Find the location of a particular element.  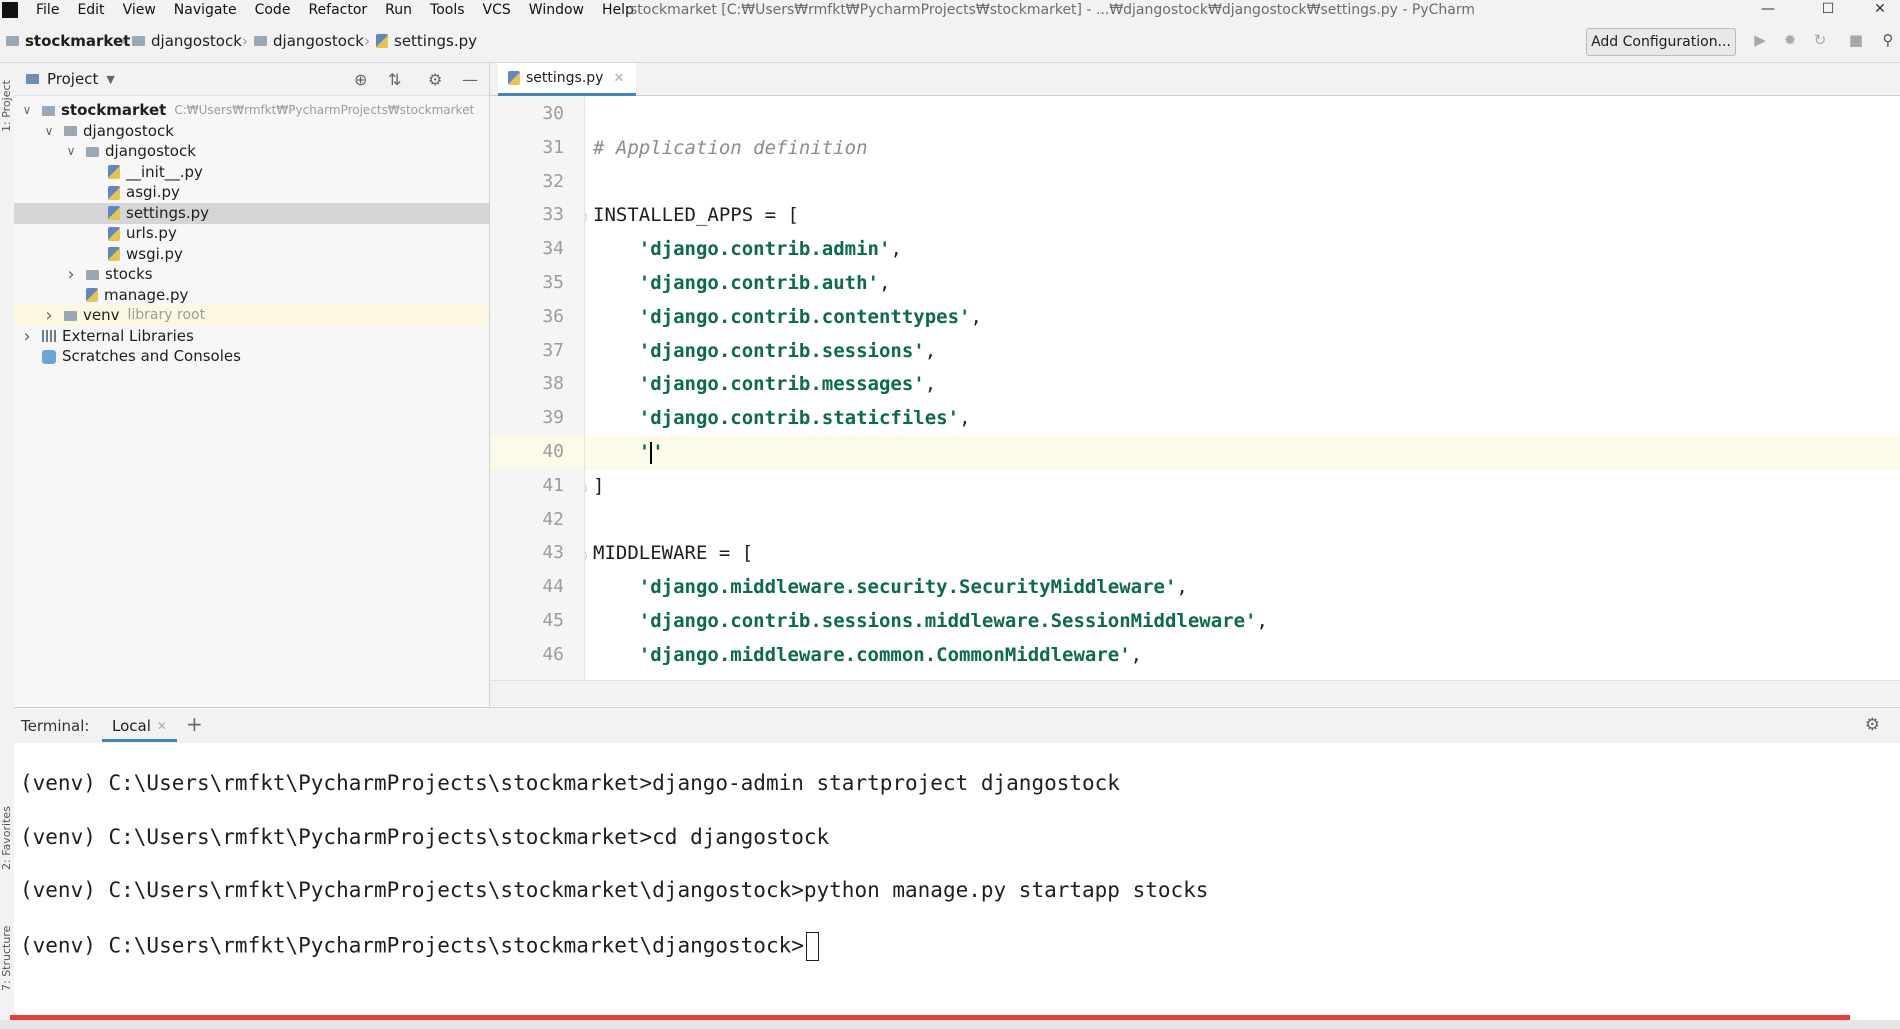

menu-run: Run is located at coordinates (398, 10).